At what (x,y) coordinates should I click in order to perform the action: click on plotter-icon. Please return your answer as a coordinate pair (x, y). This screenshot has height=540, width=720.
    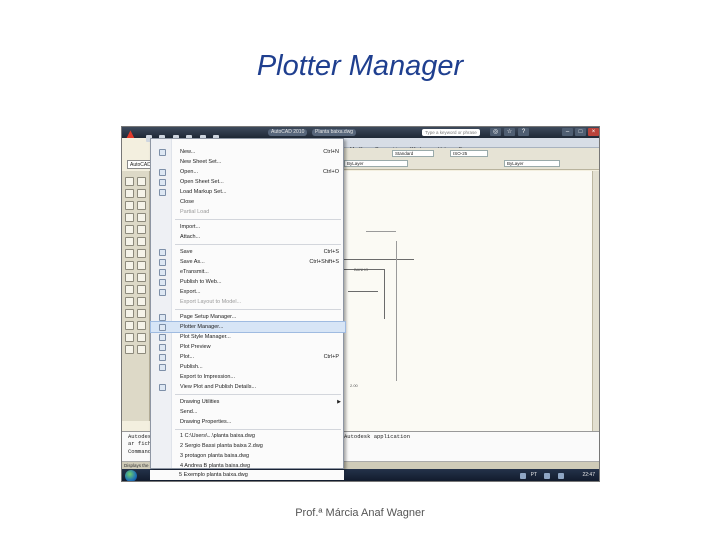
    Looking at the image, I should click on (162, 327).